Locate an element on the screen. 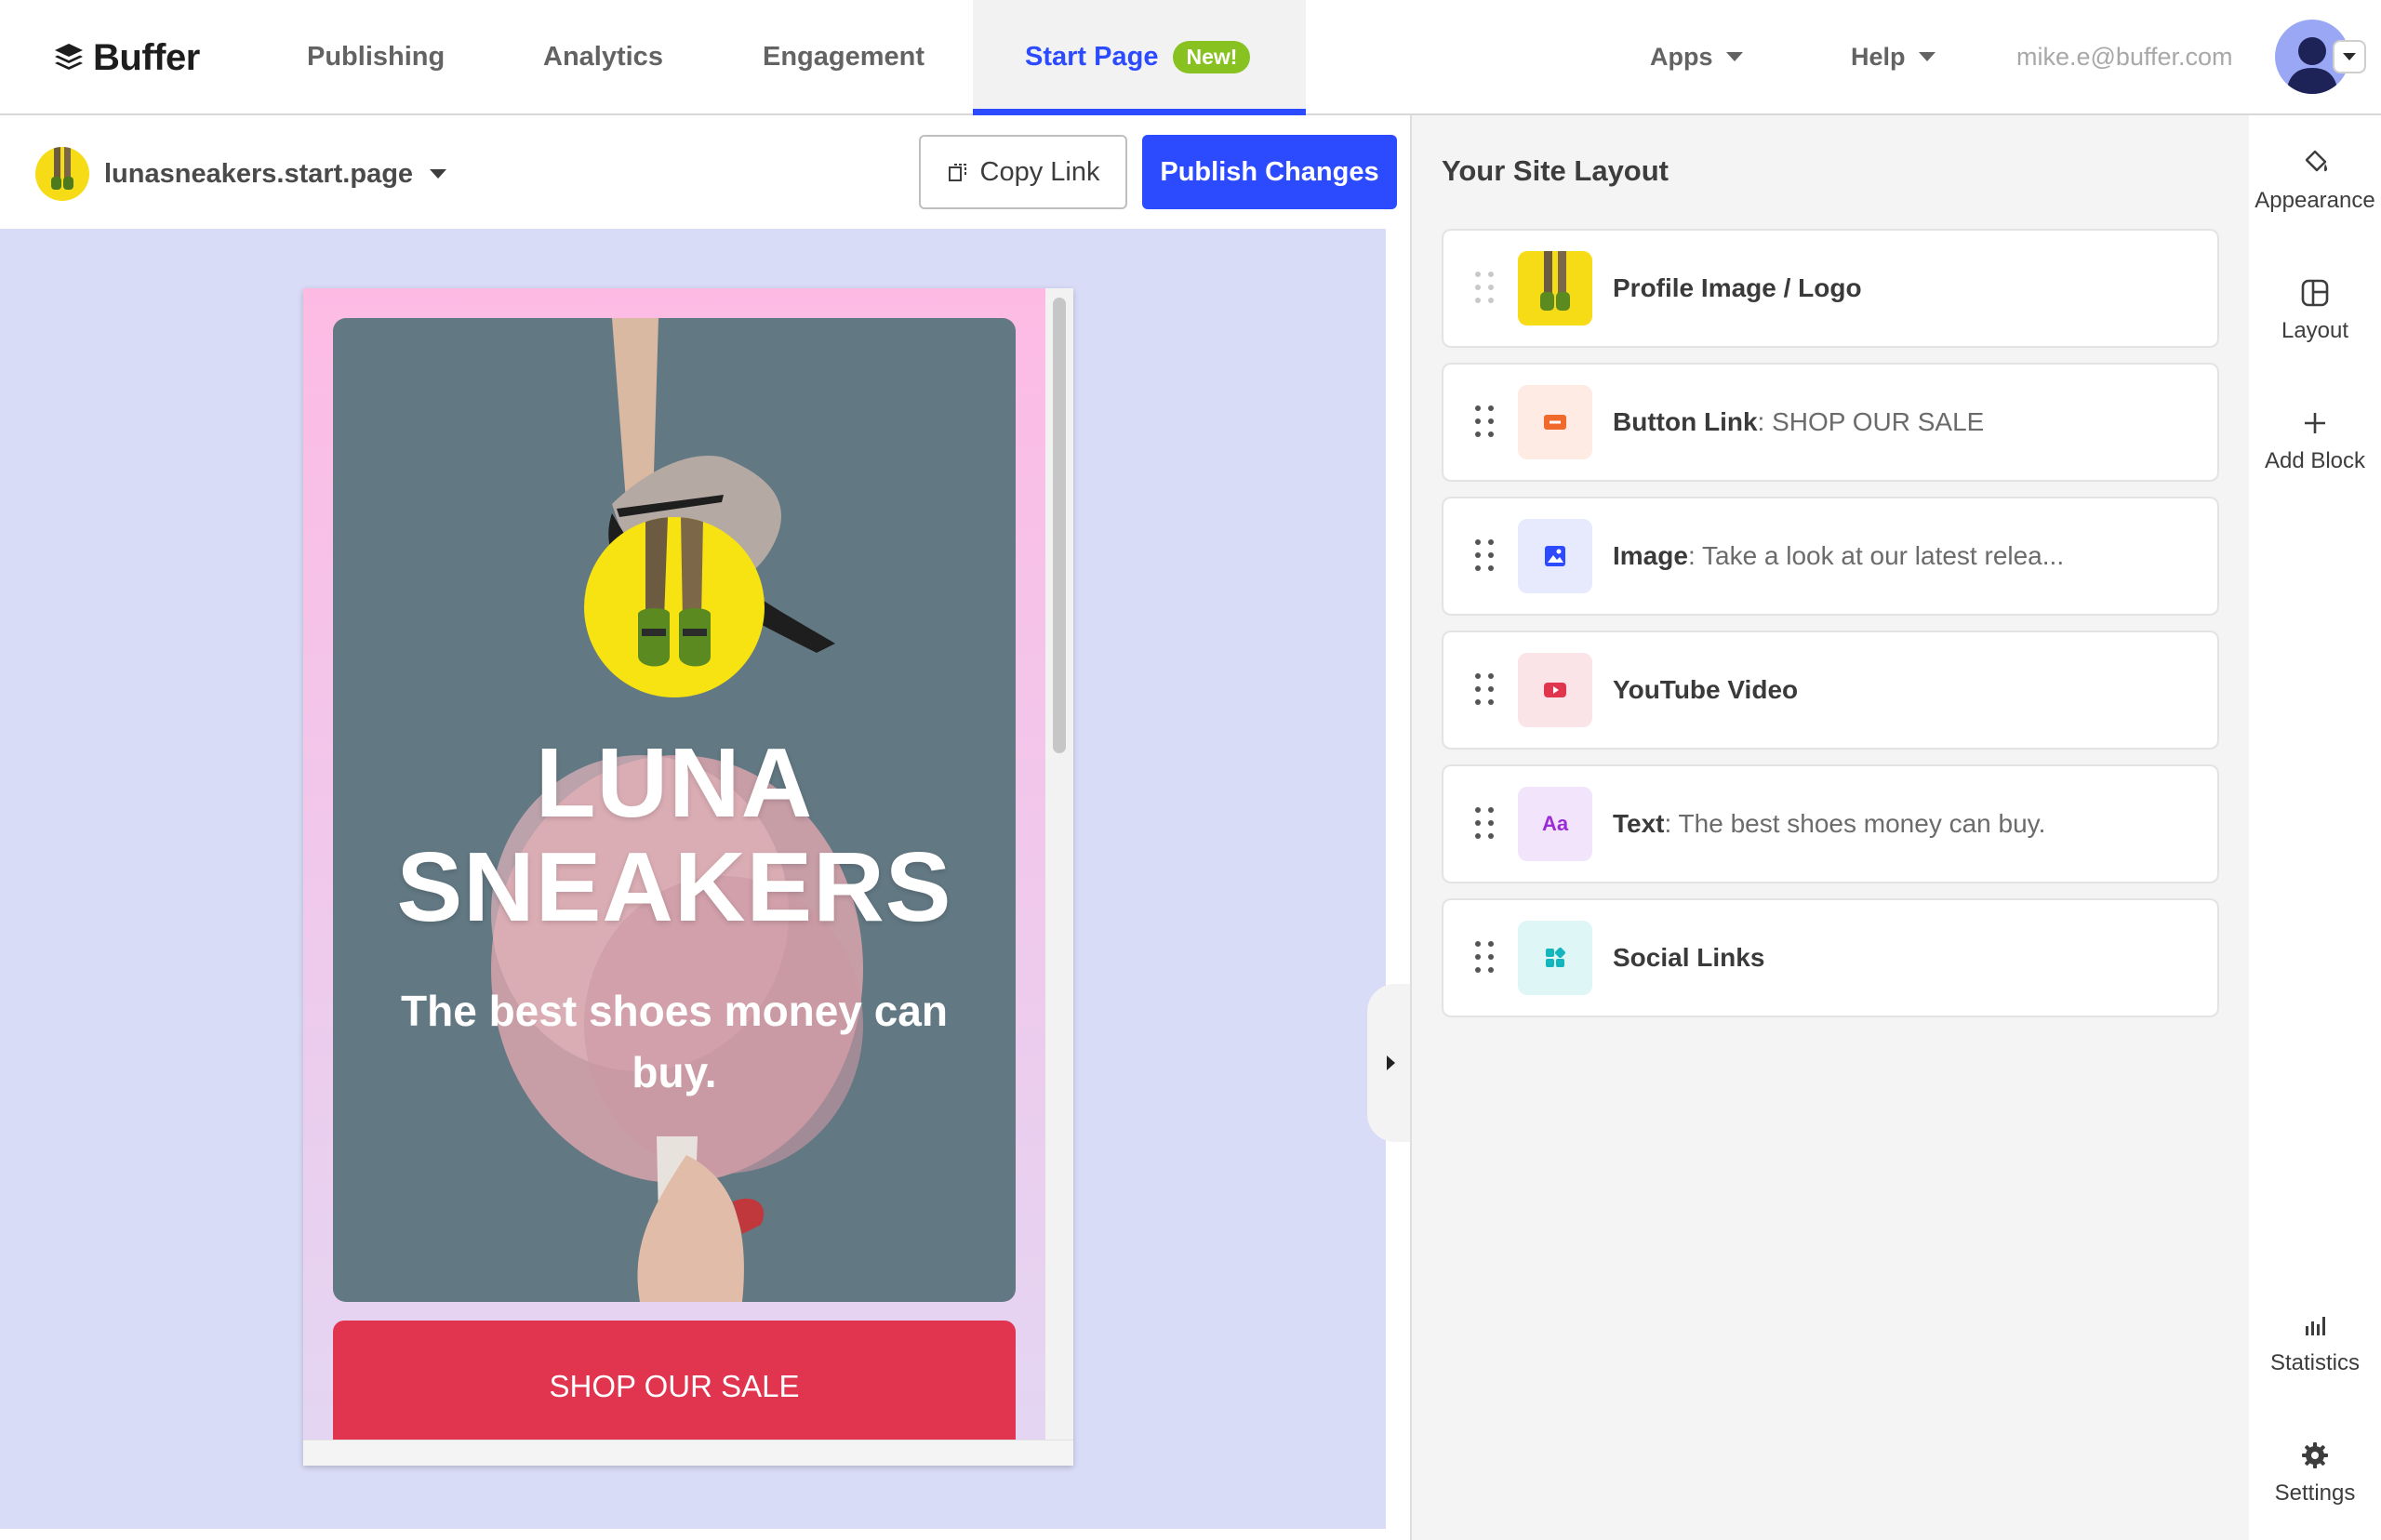 The image size is (2381, 1540). layout-tool: Layout is located at coordinates (2315, 311).